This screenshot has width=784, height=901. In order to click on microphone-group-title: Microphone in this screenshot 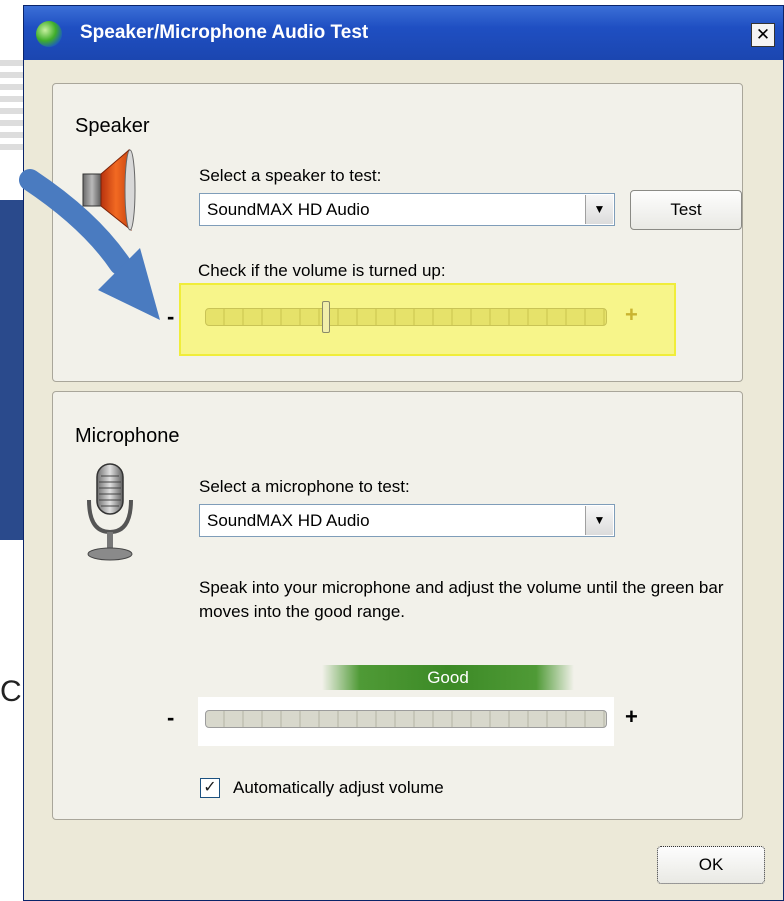, I will do `click(127, 436)`.